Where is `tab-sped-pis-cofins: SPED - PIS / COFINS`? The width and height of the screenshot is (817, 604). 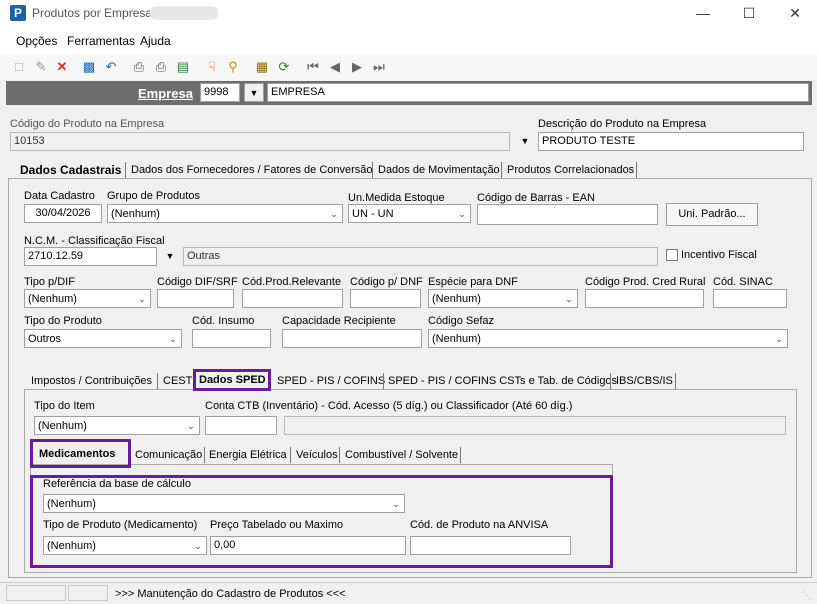 tab-sped-pis-cofins: SPED - PIS / COFINS is located at coordinates (331, 381).